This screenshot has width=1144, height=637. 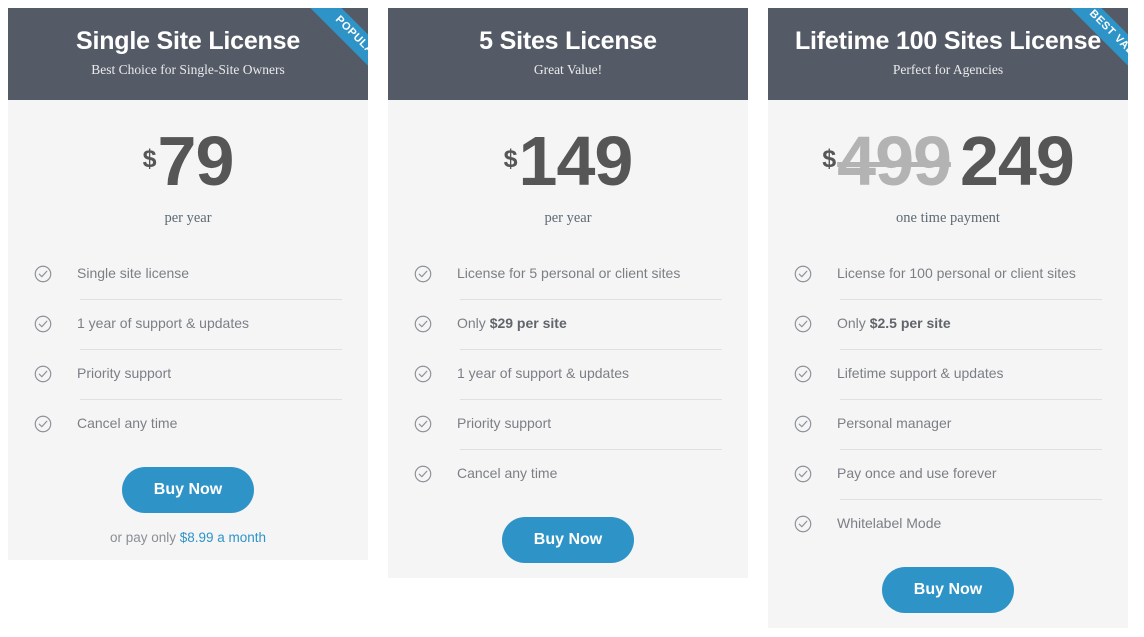 What do you see at coordinates (133, 273) in the screenshot?
I see `feature-label: Single site license` at bounding box center [133, 273].